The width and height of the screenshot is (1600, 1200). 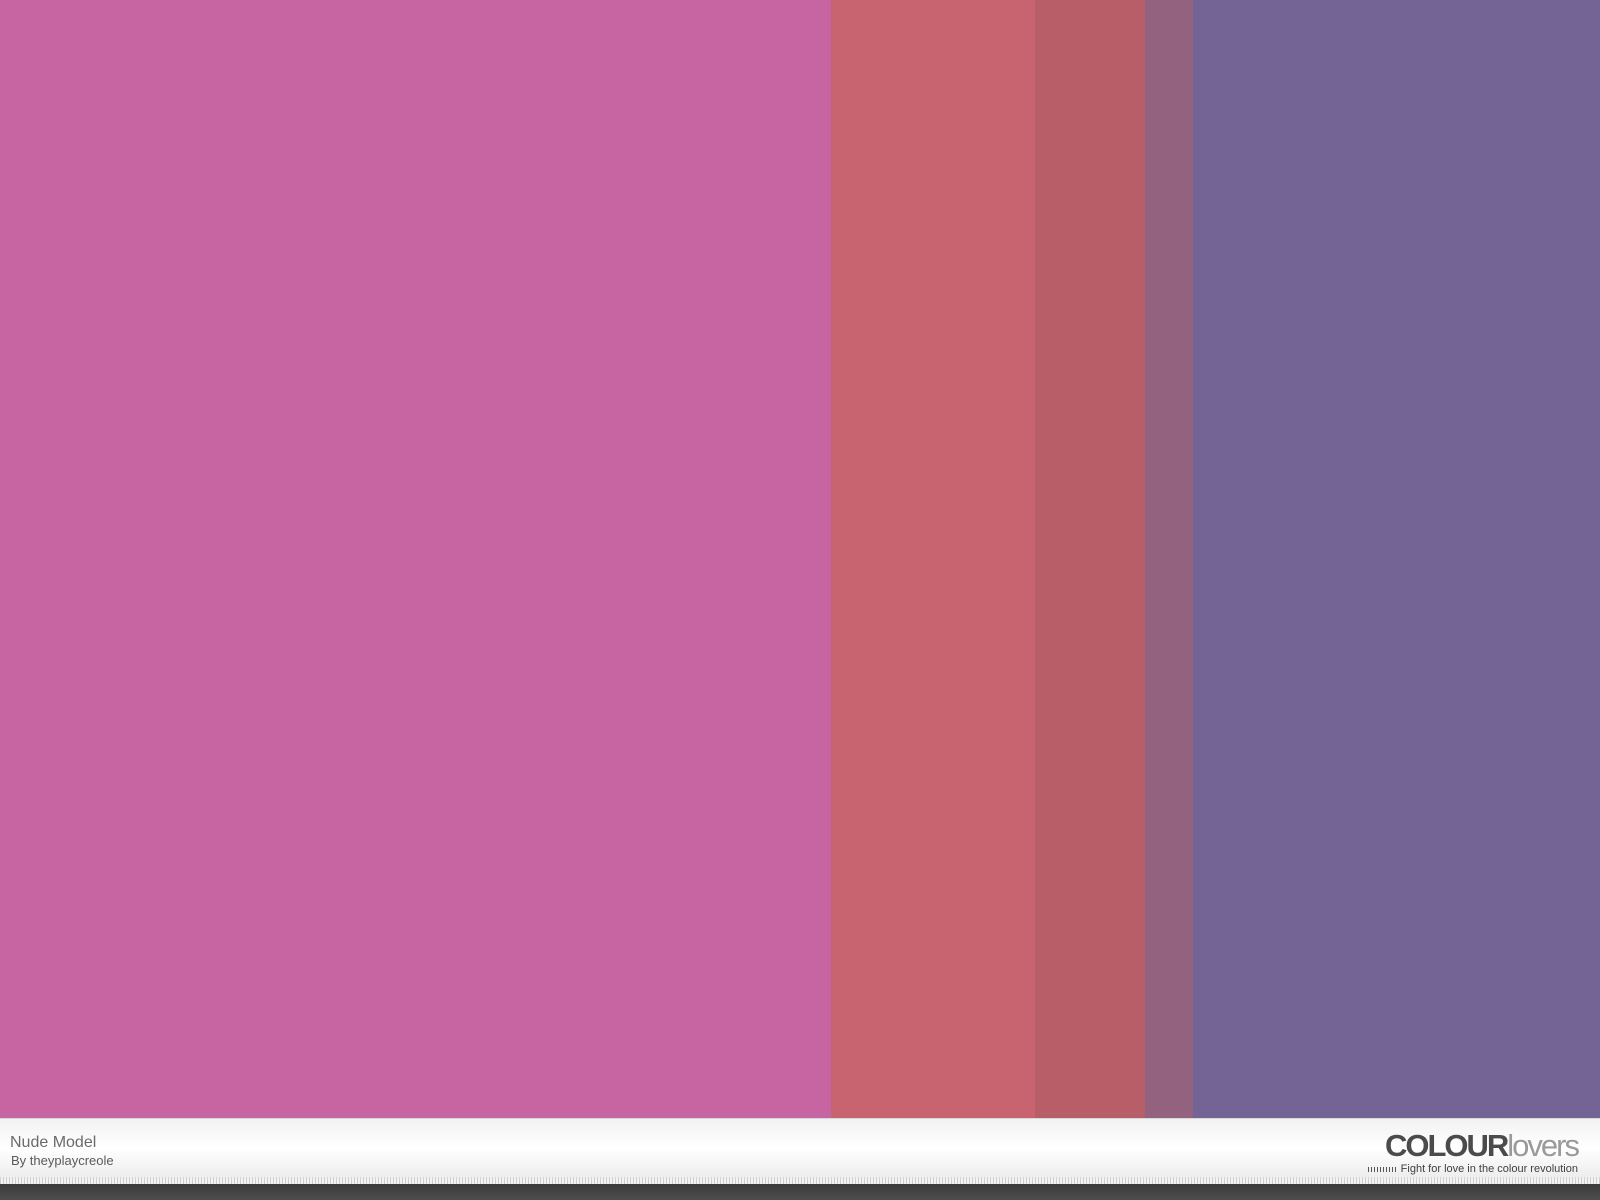 I want to click on colourlovers-logo: COLOURlovers, so click(x=1482, y=1145).